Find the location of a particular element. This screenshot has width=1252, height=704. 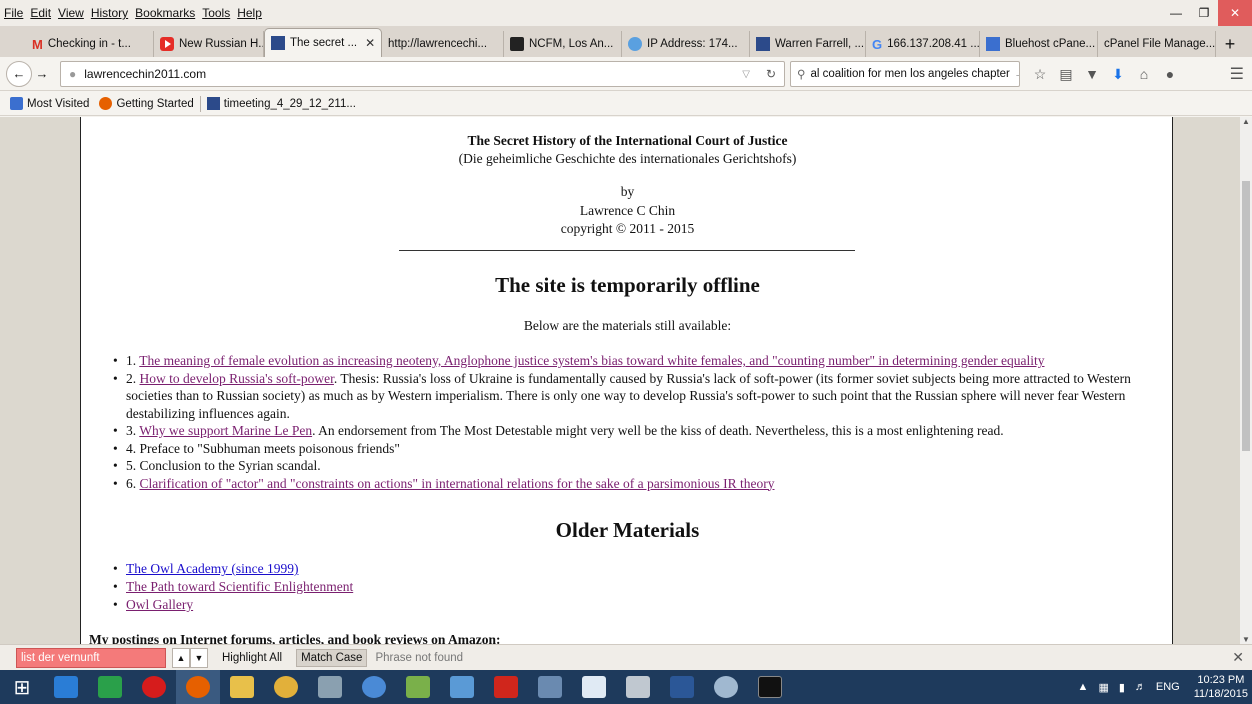

reload-icon: ↻ is located at coordinates (771, 74).